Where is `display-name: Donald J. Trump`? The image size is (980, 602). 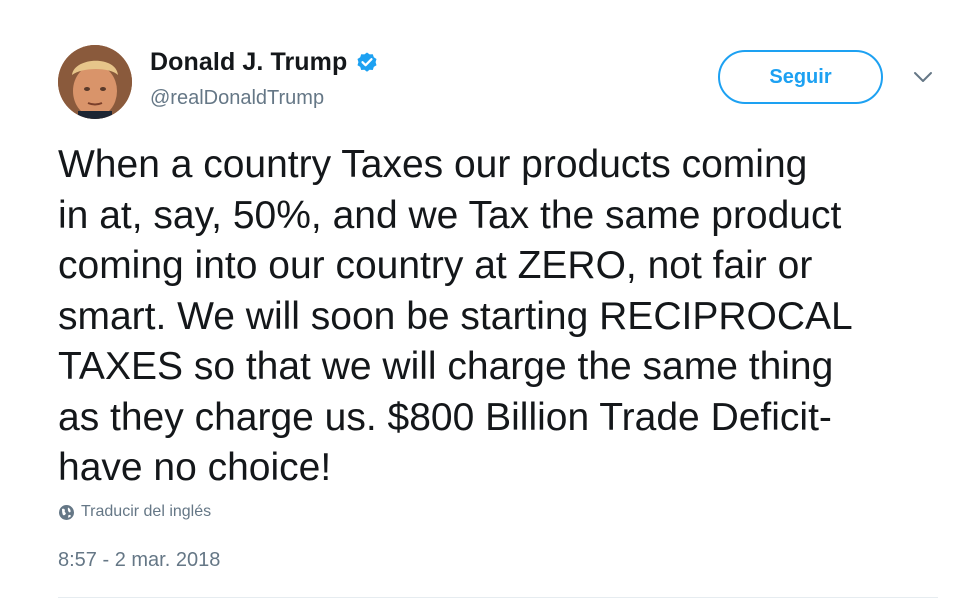
display-name: Donald J. Trump is located at coordinates (248, 62).